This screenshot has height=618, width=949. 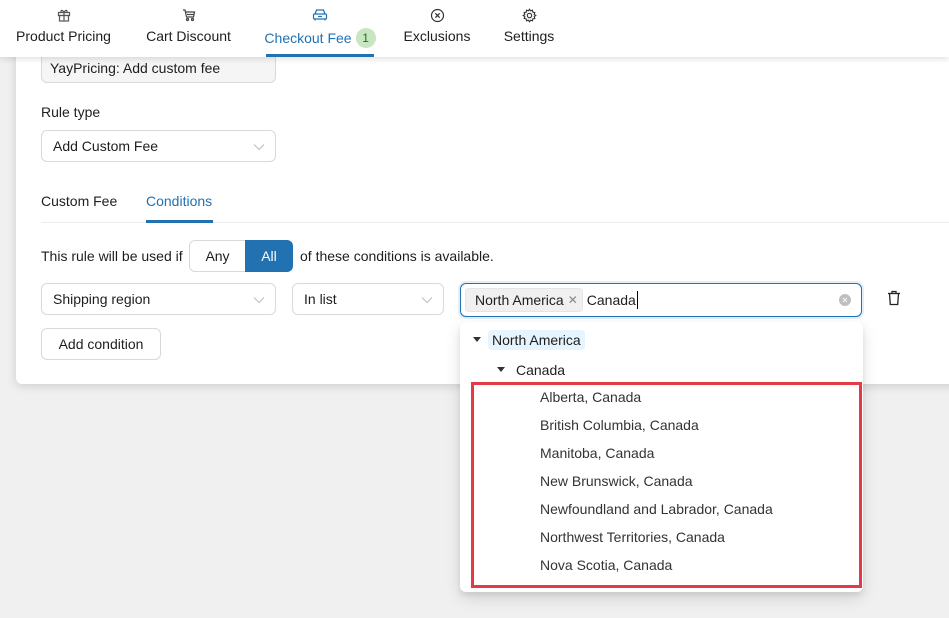 I want to click on match-mode-toggle: Any All, so click(x=241, y=256).